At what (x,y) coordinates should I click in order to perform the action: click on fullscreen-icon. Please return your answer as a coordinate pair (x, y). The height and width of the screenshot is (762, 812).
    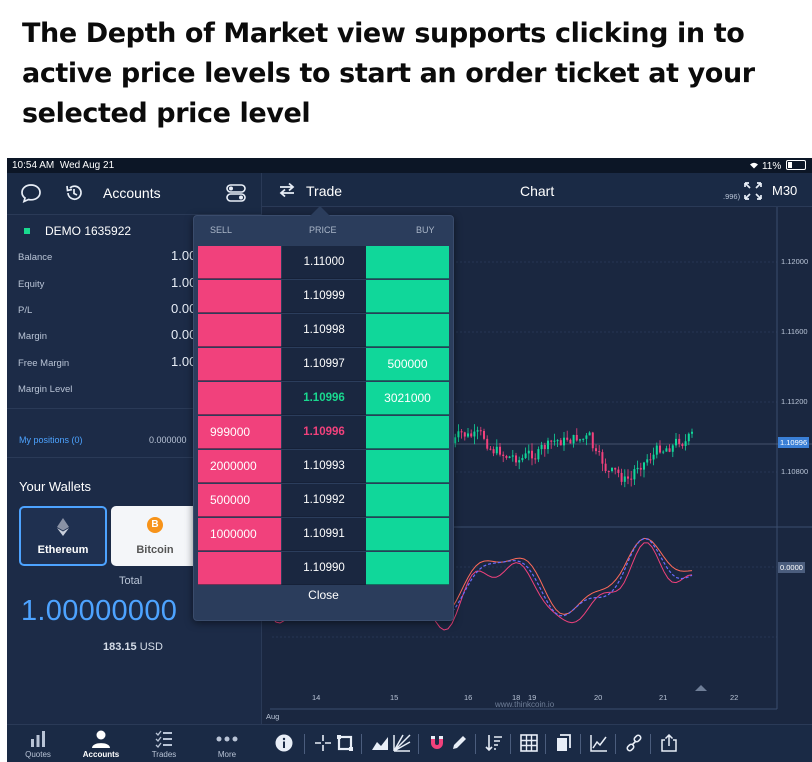
    Looking at the image, I should click on (753, 191).